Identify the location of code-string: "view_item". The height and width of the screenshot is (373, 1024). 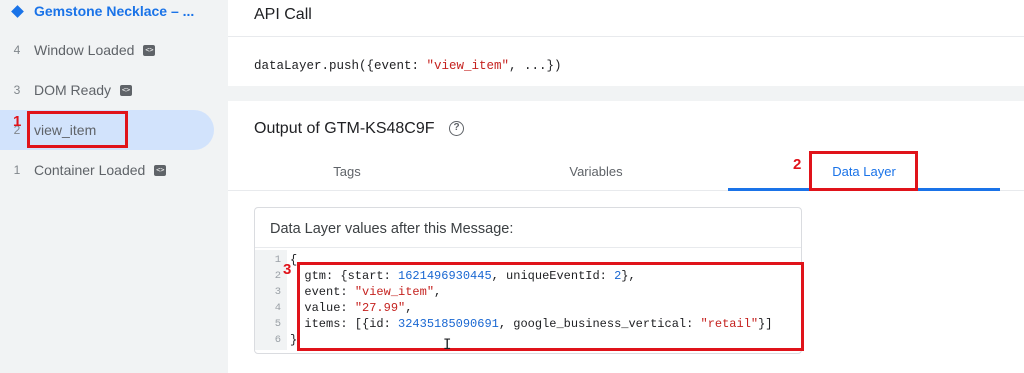
(468, 66).